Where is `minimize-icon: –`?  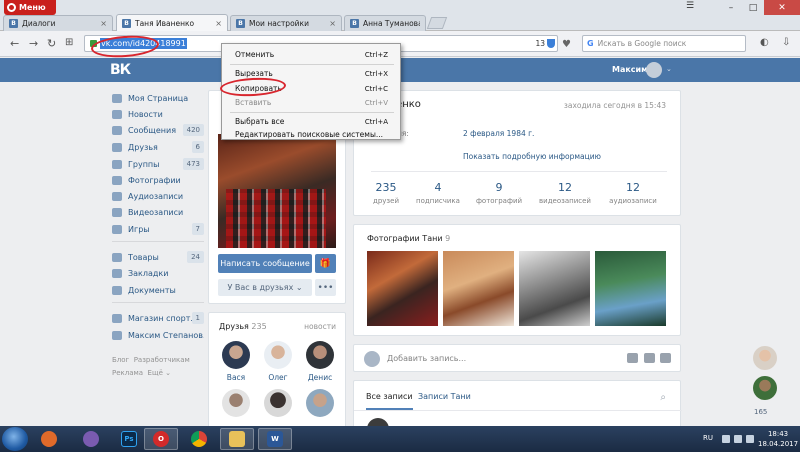
minimize-icon: – is located at coordinates (731, 7).